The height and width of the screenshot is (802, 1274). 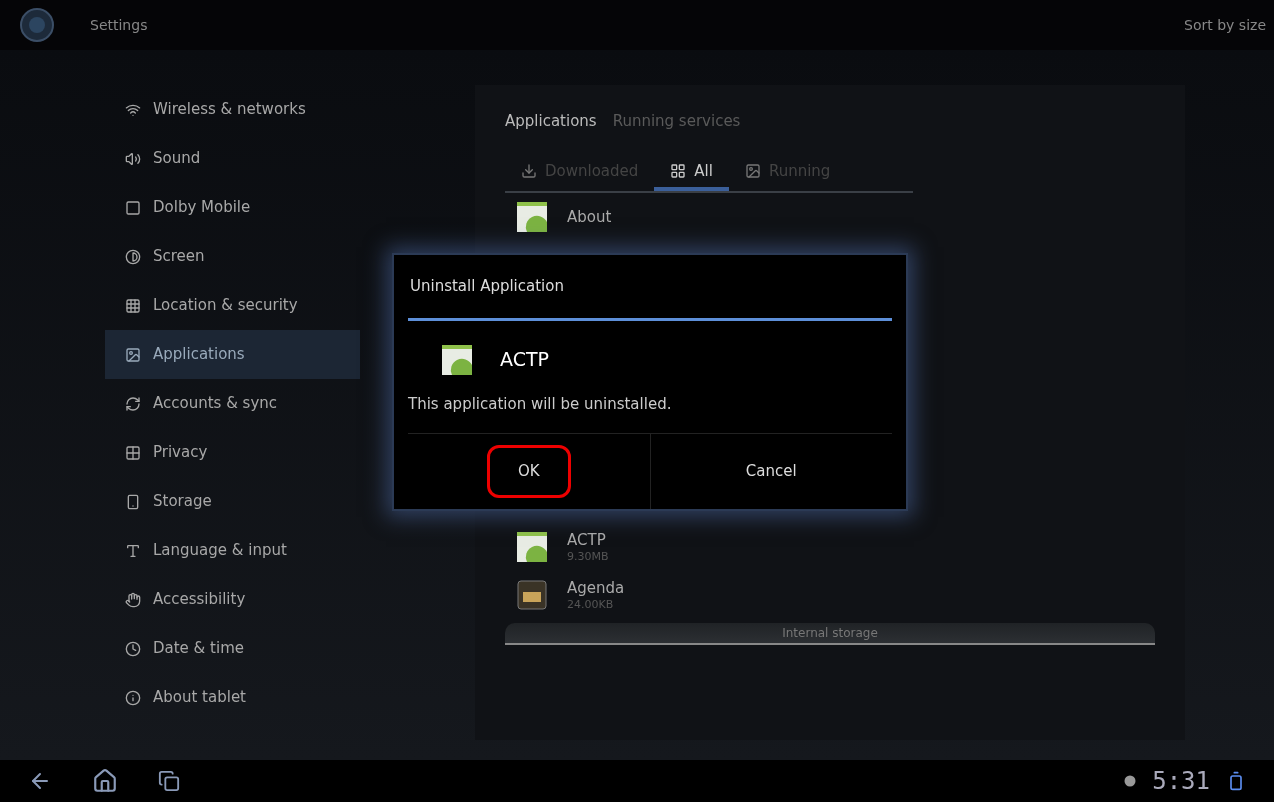 What do you see at coordinates (830, 547) in the screenshot?
I see `app-list-item: ACTP 9.30MB` at bounding box center [830, 547].